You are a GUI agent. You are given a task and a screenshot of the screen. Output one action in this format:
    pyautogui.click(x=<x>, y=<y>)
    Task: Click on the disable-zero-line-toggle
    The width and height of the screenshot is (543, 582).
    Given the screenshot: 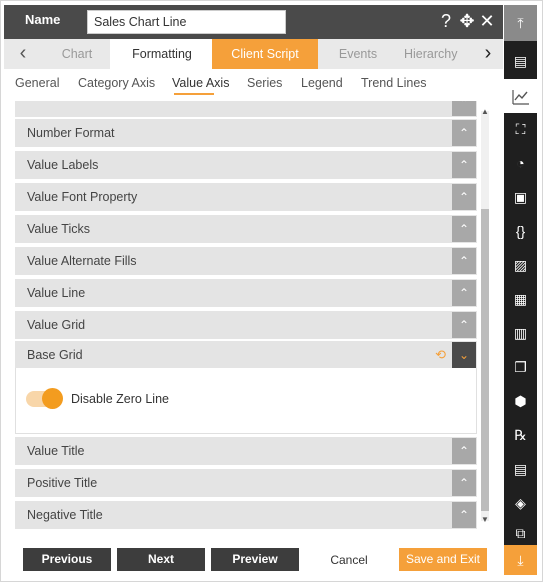 What is the action you would take?
    pyautogui.click(x=44, y=398)
    